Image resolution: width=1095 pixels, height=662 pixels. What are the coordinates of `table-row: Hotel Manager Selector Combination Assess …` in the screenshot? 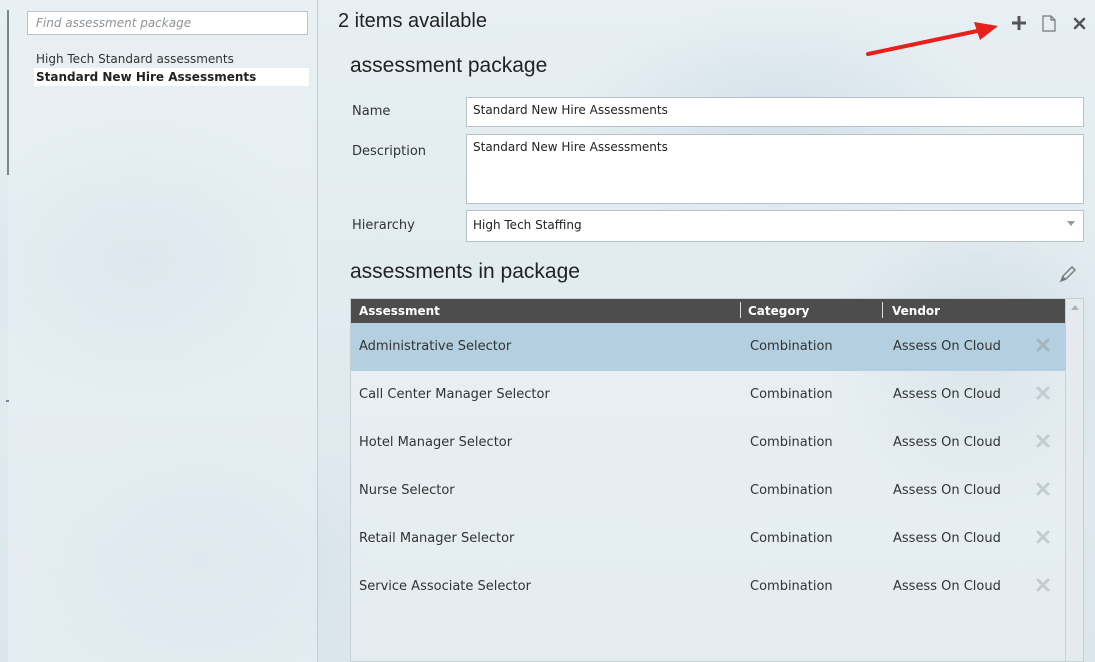 It's located at (708, 443).